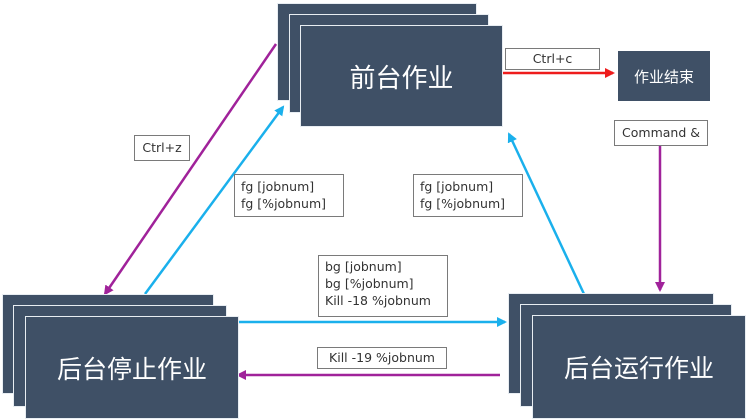 Image resolution: width=747 pixels, height=420 pixels. Describe the element at coordinates (162, 148) in the screenshot. I see `ctrl-z-label: Ctrl+z` at that location.